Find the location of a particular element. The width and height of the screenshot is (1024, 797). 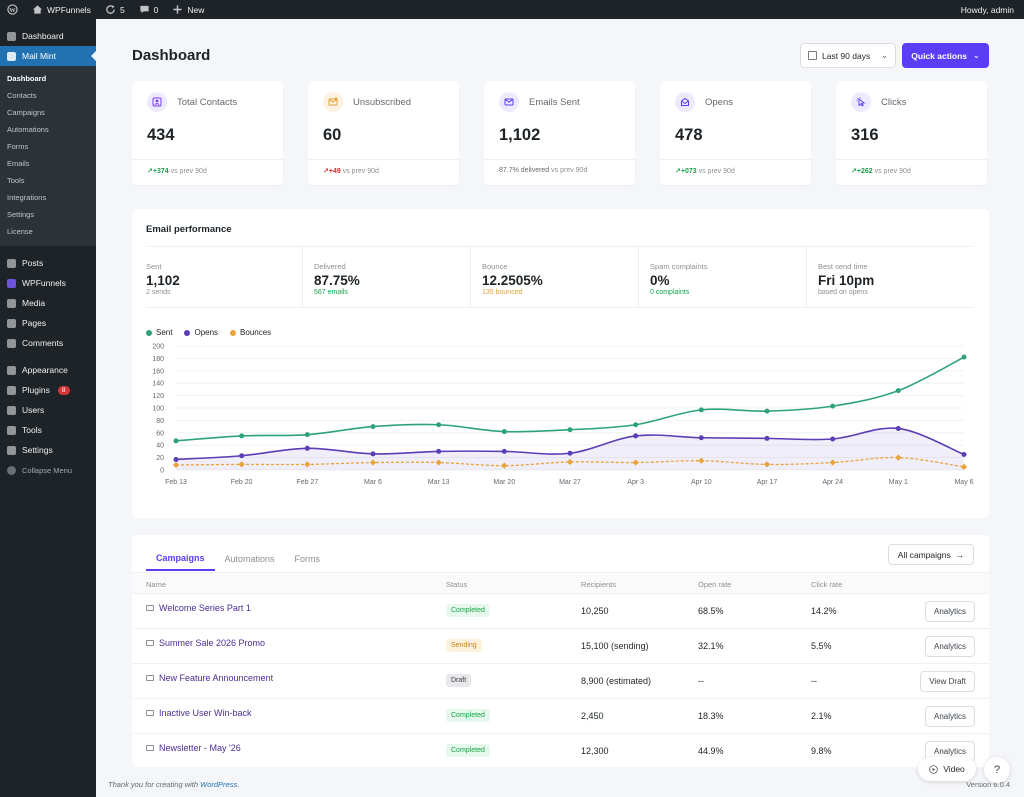

wordpress-link: WordPress is located at coordinates (218, 784).